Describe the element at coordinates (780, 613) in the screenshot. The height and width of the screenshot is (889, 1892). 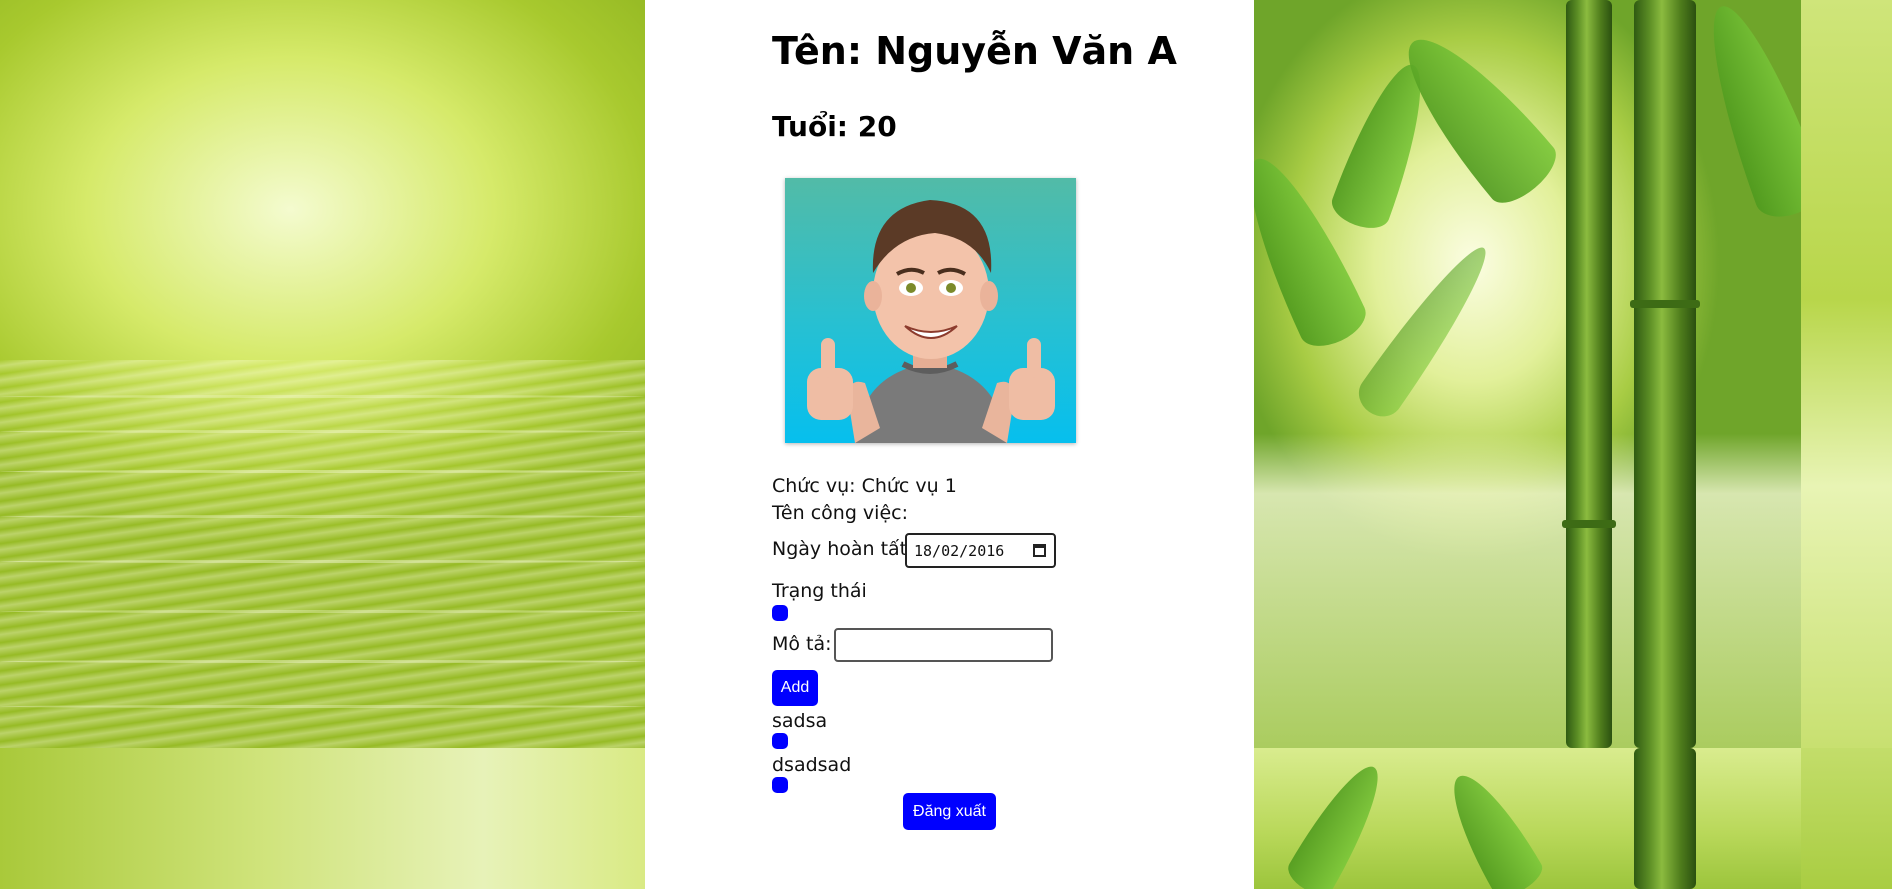
I see `status-checkbox` at that location.